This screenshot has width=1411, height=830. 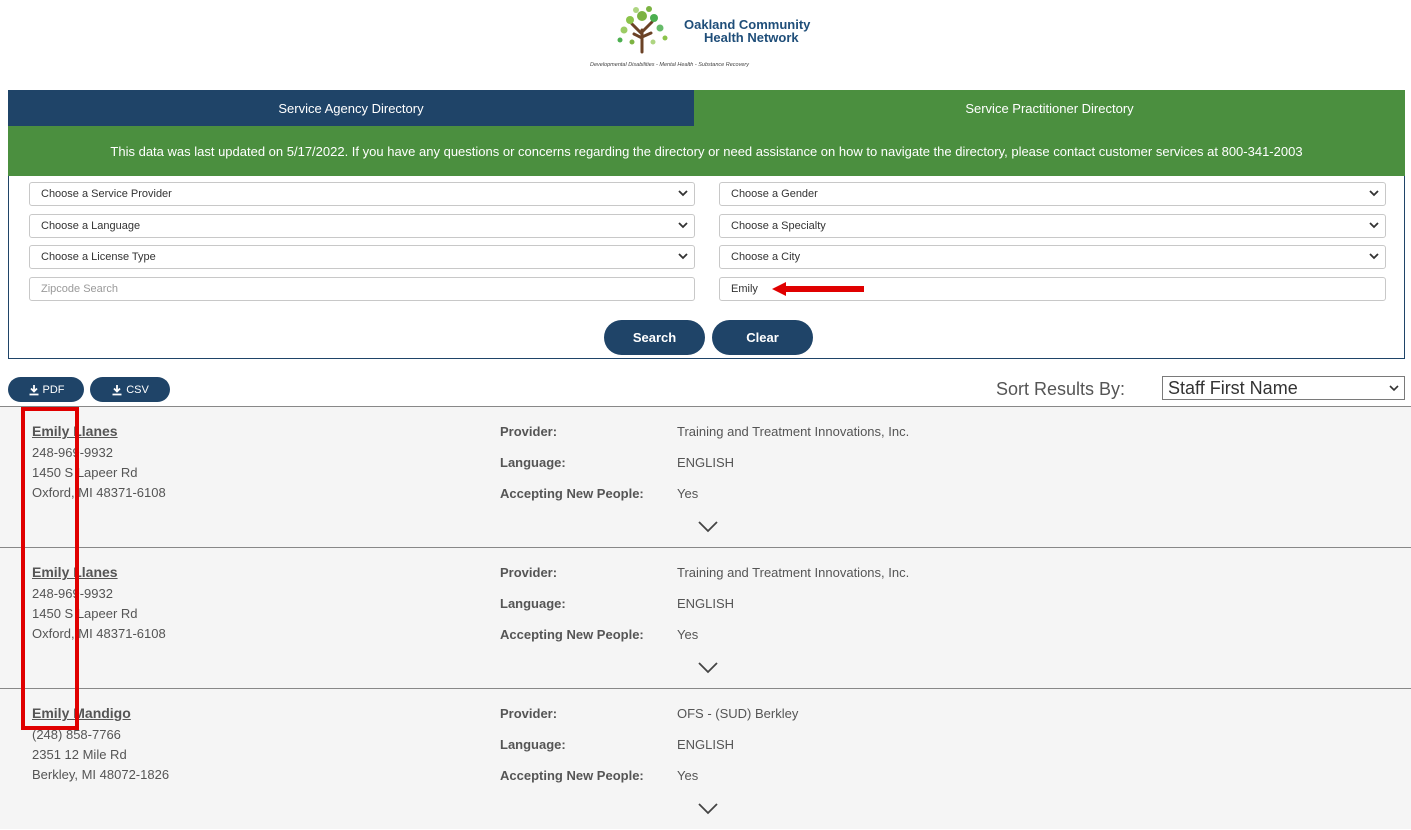 What do you see at coordinates (1052, 257) in the screenshot?
I see `city-select: Choose a City` at bounding box center [1052, 257].